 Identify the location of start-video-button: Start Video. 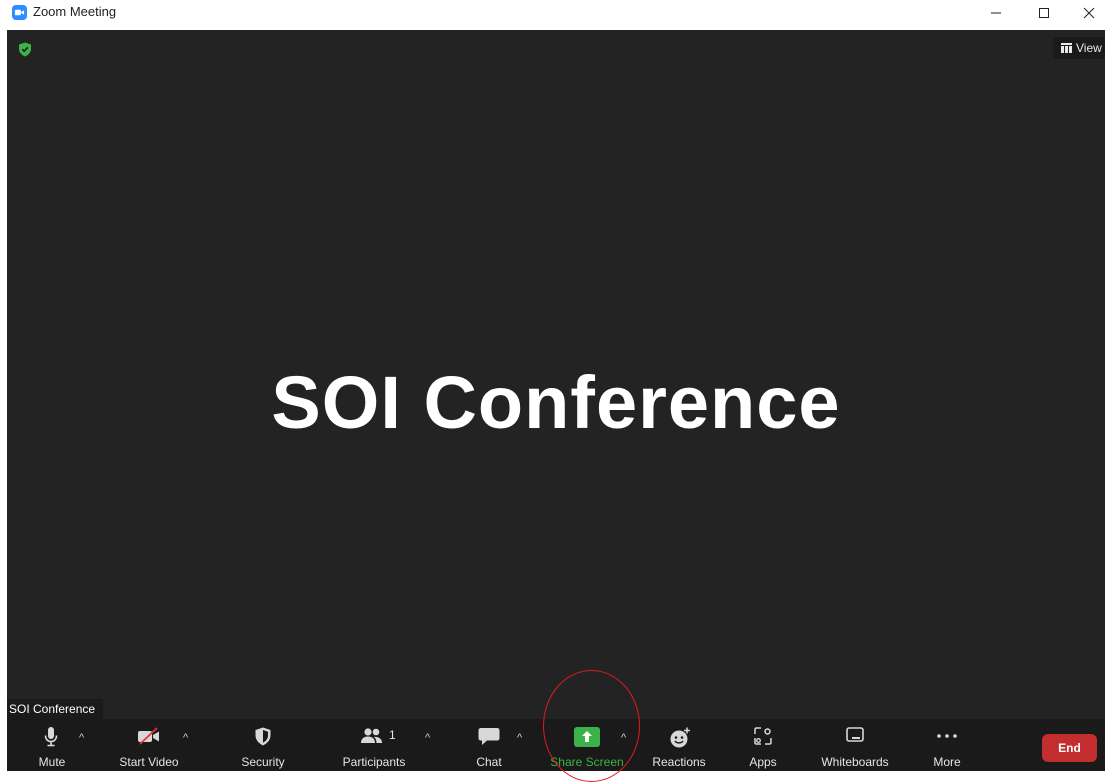
(149, 745).